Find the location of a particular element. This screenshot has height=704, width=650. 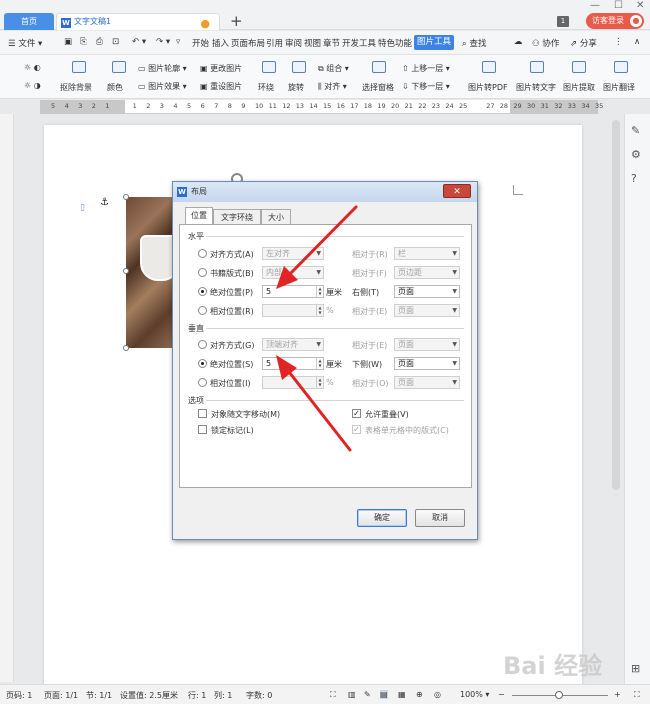

align-button: ⫼ 对齐 ▾ is located at coordinates (332, 86).